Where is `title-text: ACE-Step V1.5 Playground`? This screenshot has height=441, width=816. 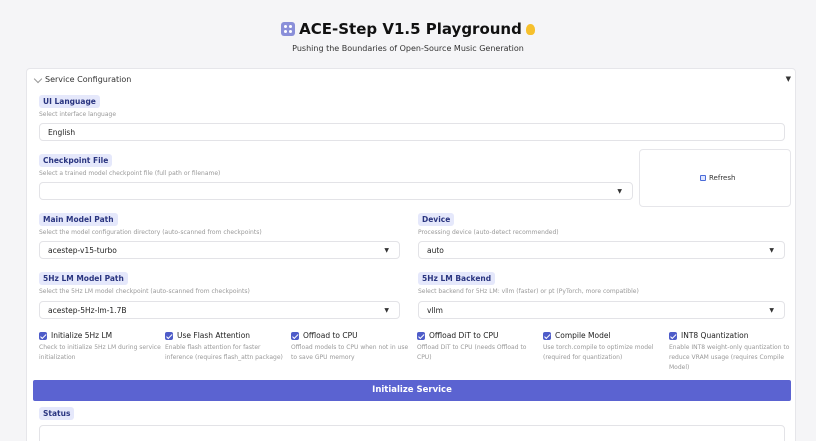
title-text: ACE-Step V1.5 Playground is located at coordinates (410, 29).